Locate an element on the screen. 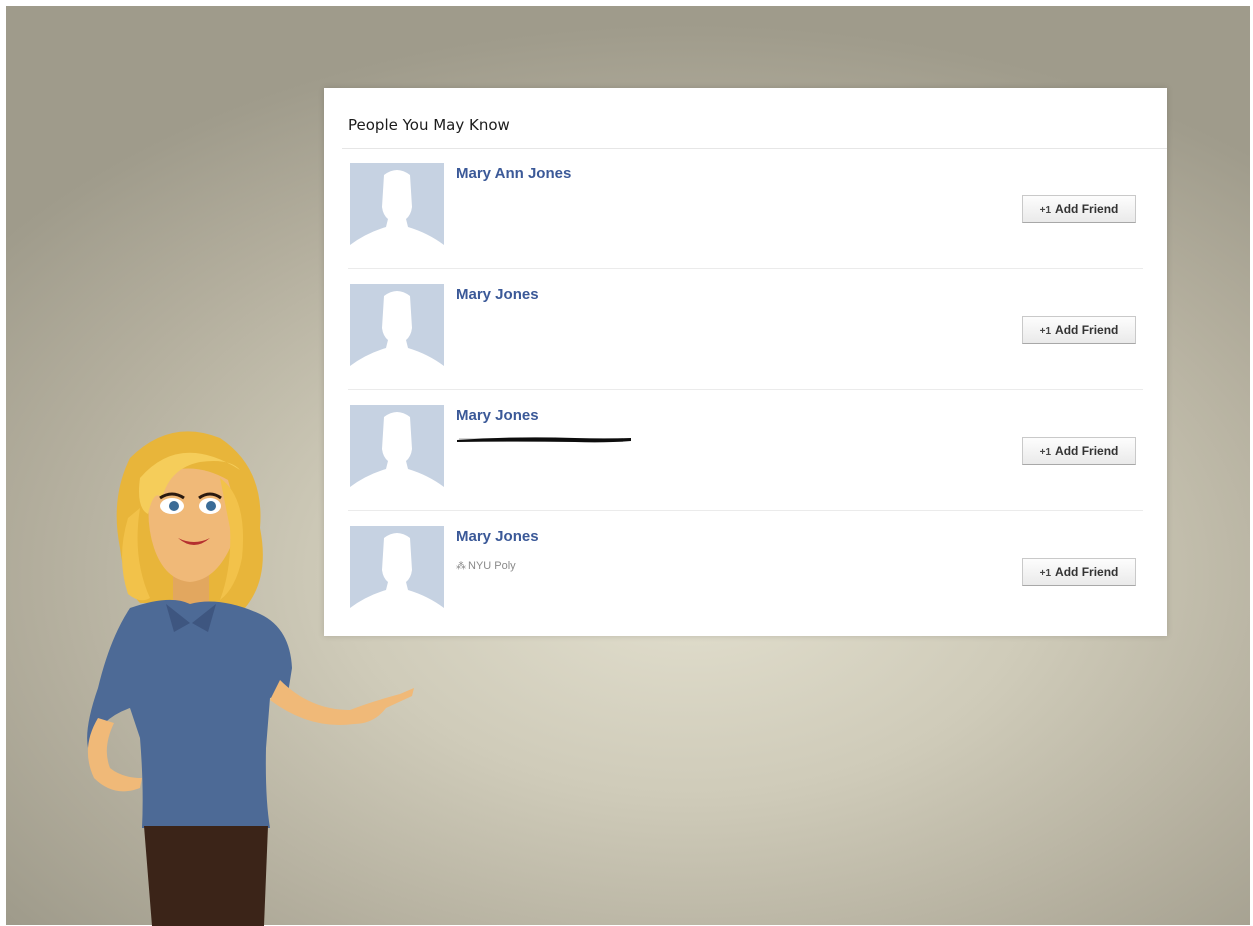 The height and width of the screenshot is (926, 1253). person-name: Mary Ann Jones is located at coordinates (513, 173).